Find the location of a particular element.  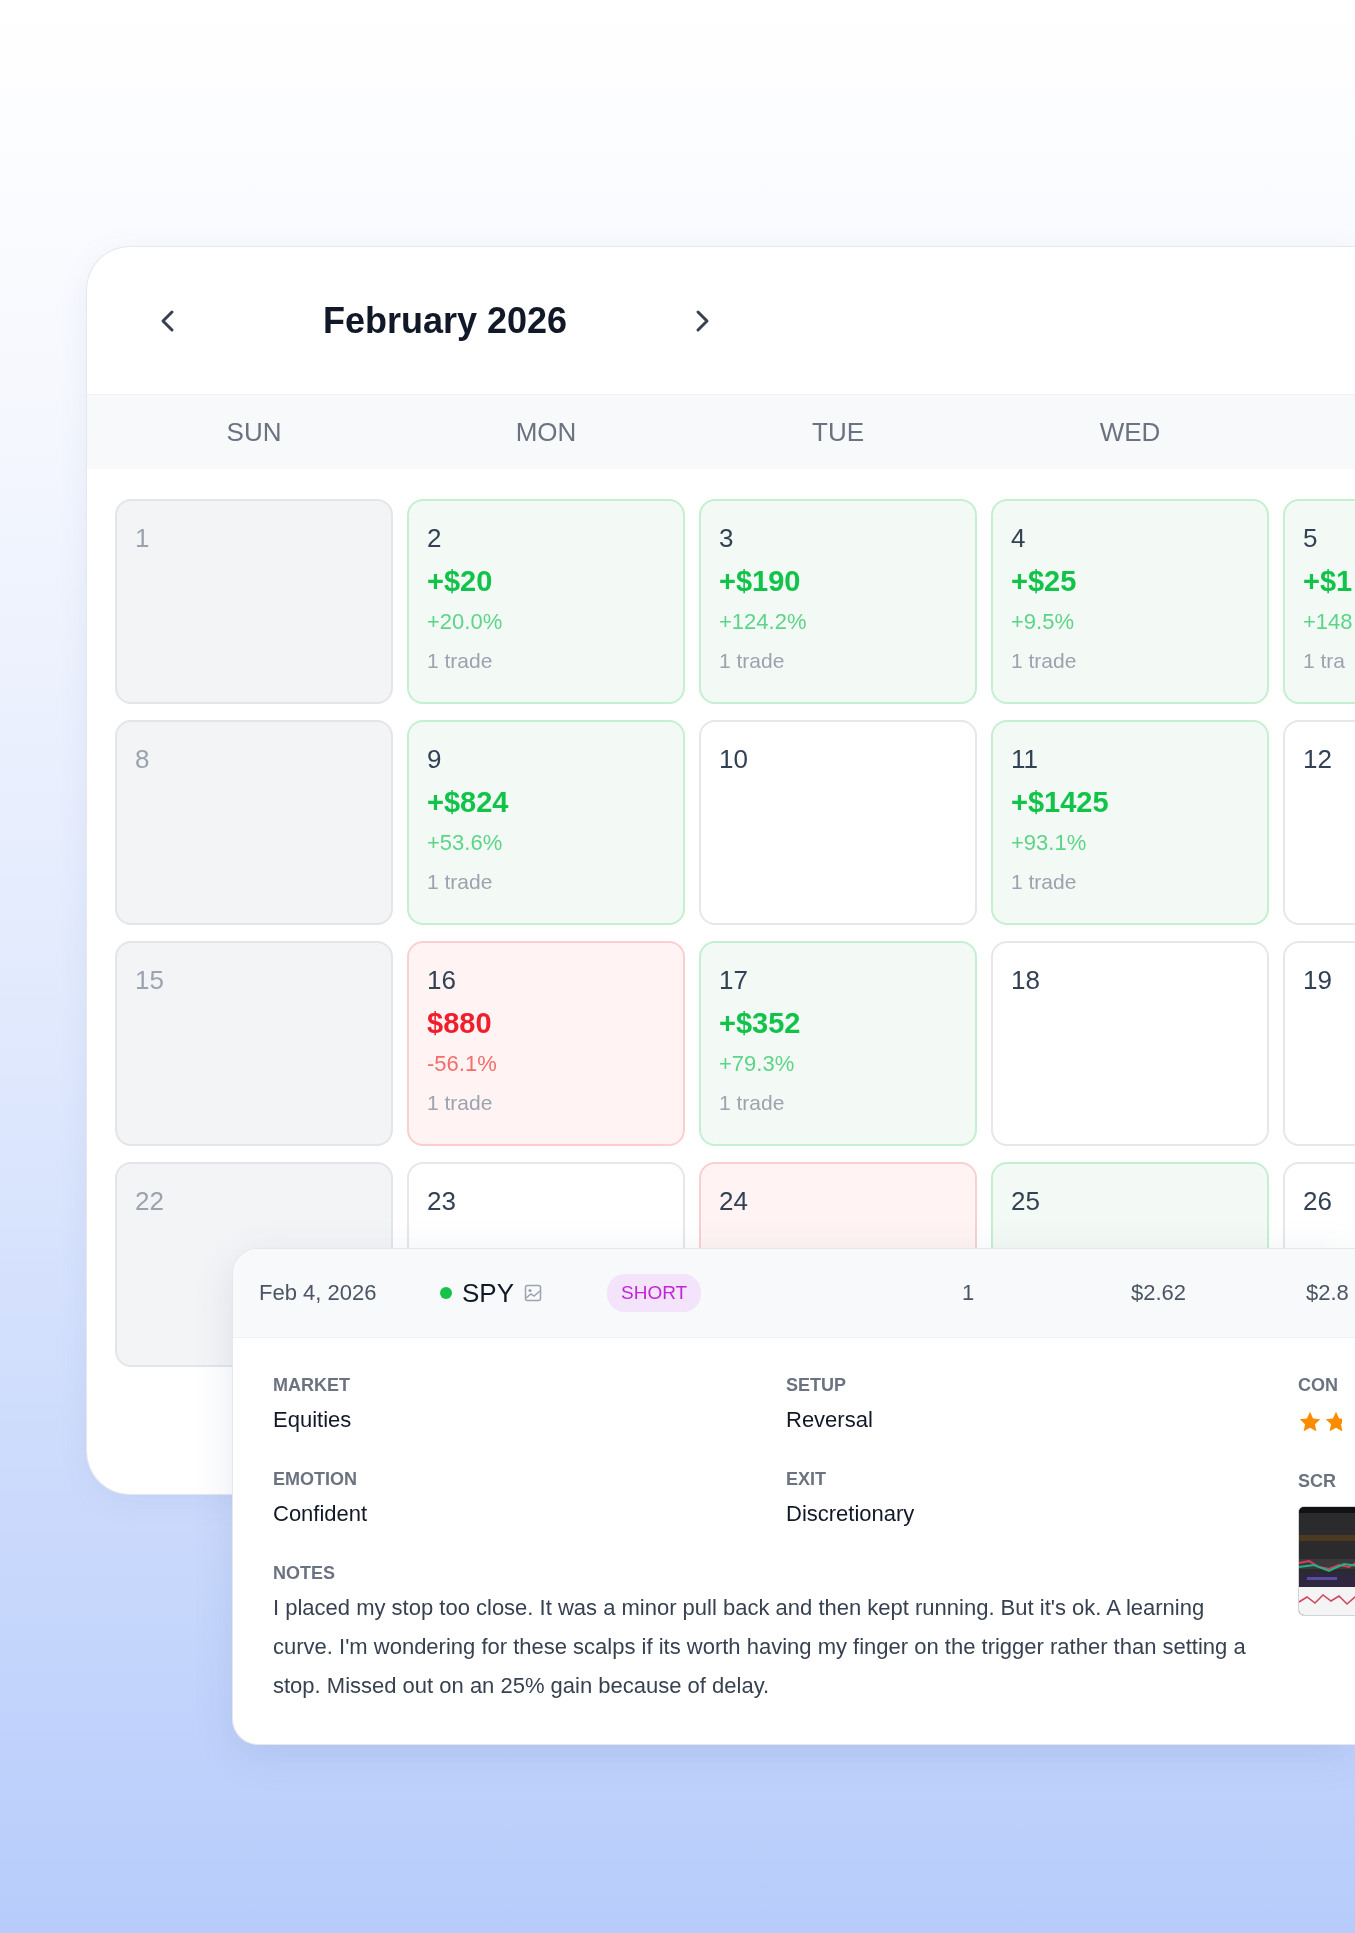

month-title: February 2026 is located at coordinates (445, 320).